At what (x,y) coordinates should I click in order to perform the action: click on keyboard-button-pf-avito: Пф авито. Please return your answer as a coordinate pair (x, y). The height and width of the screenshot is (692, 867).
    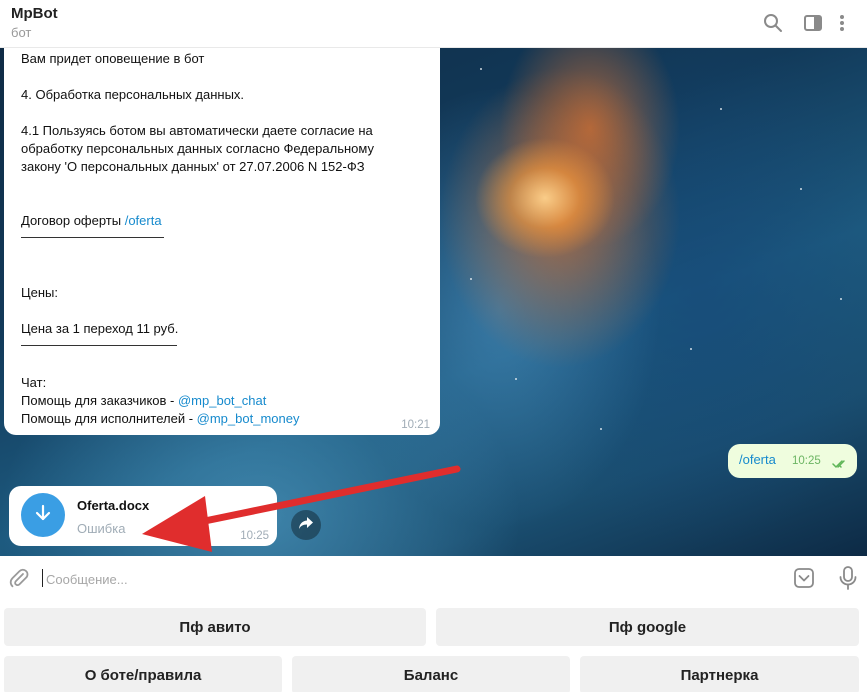
    Looking at the image, I should click on (215, 627).